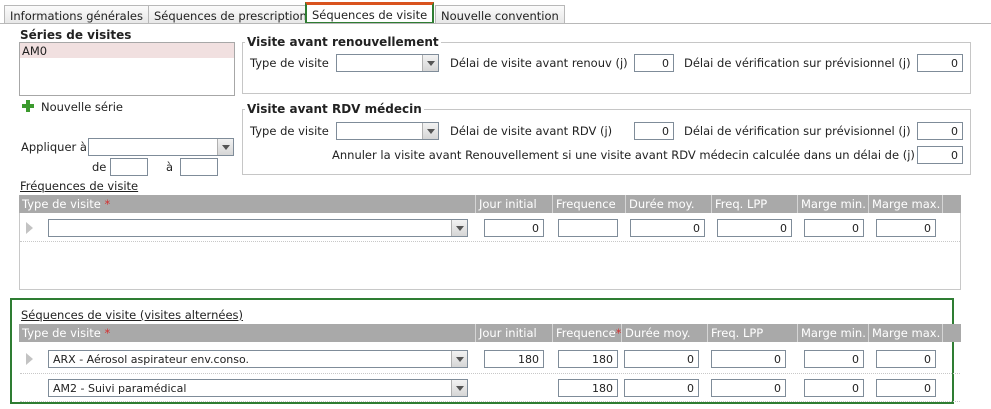  Describe the element at coordinates (289, 63) in the screenshot. I see `renouvellement-type-label: Type de visite` at that location.